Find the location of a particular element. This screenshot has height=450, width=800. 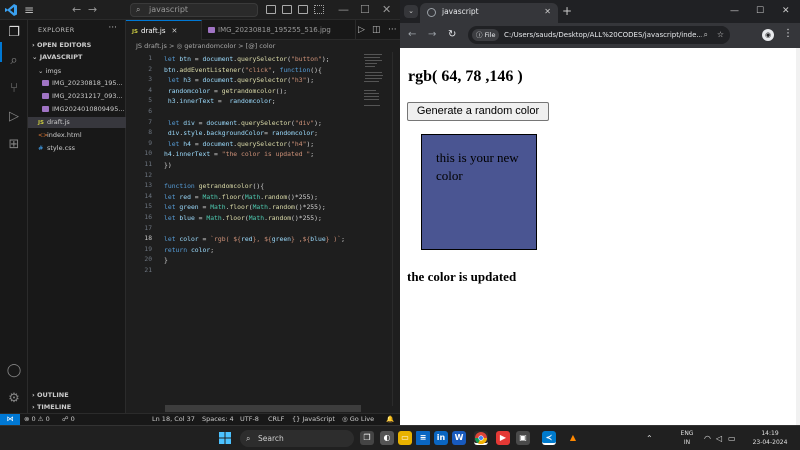

wifi-icon: ◠ is located at coordinates (707, 438).